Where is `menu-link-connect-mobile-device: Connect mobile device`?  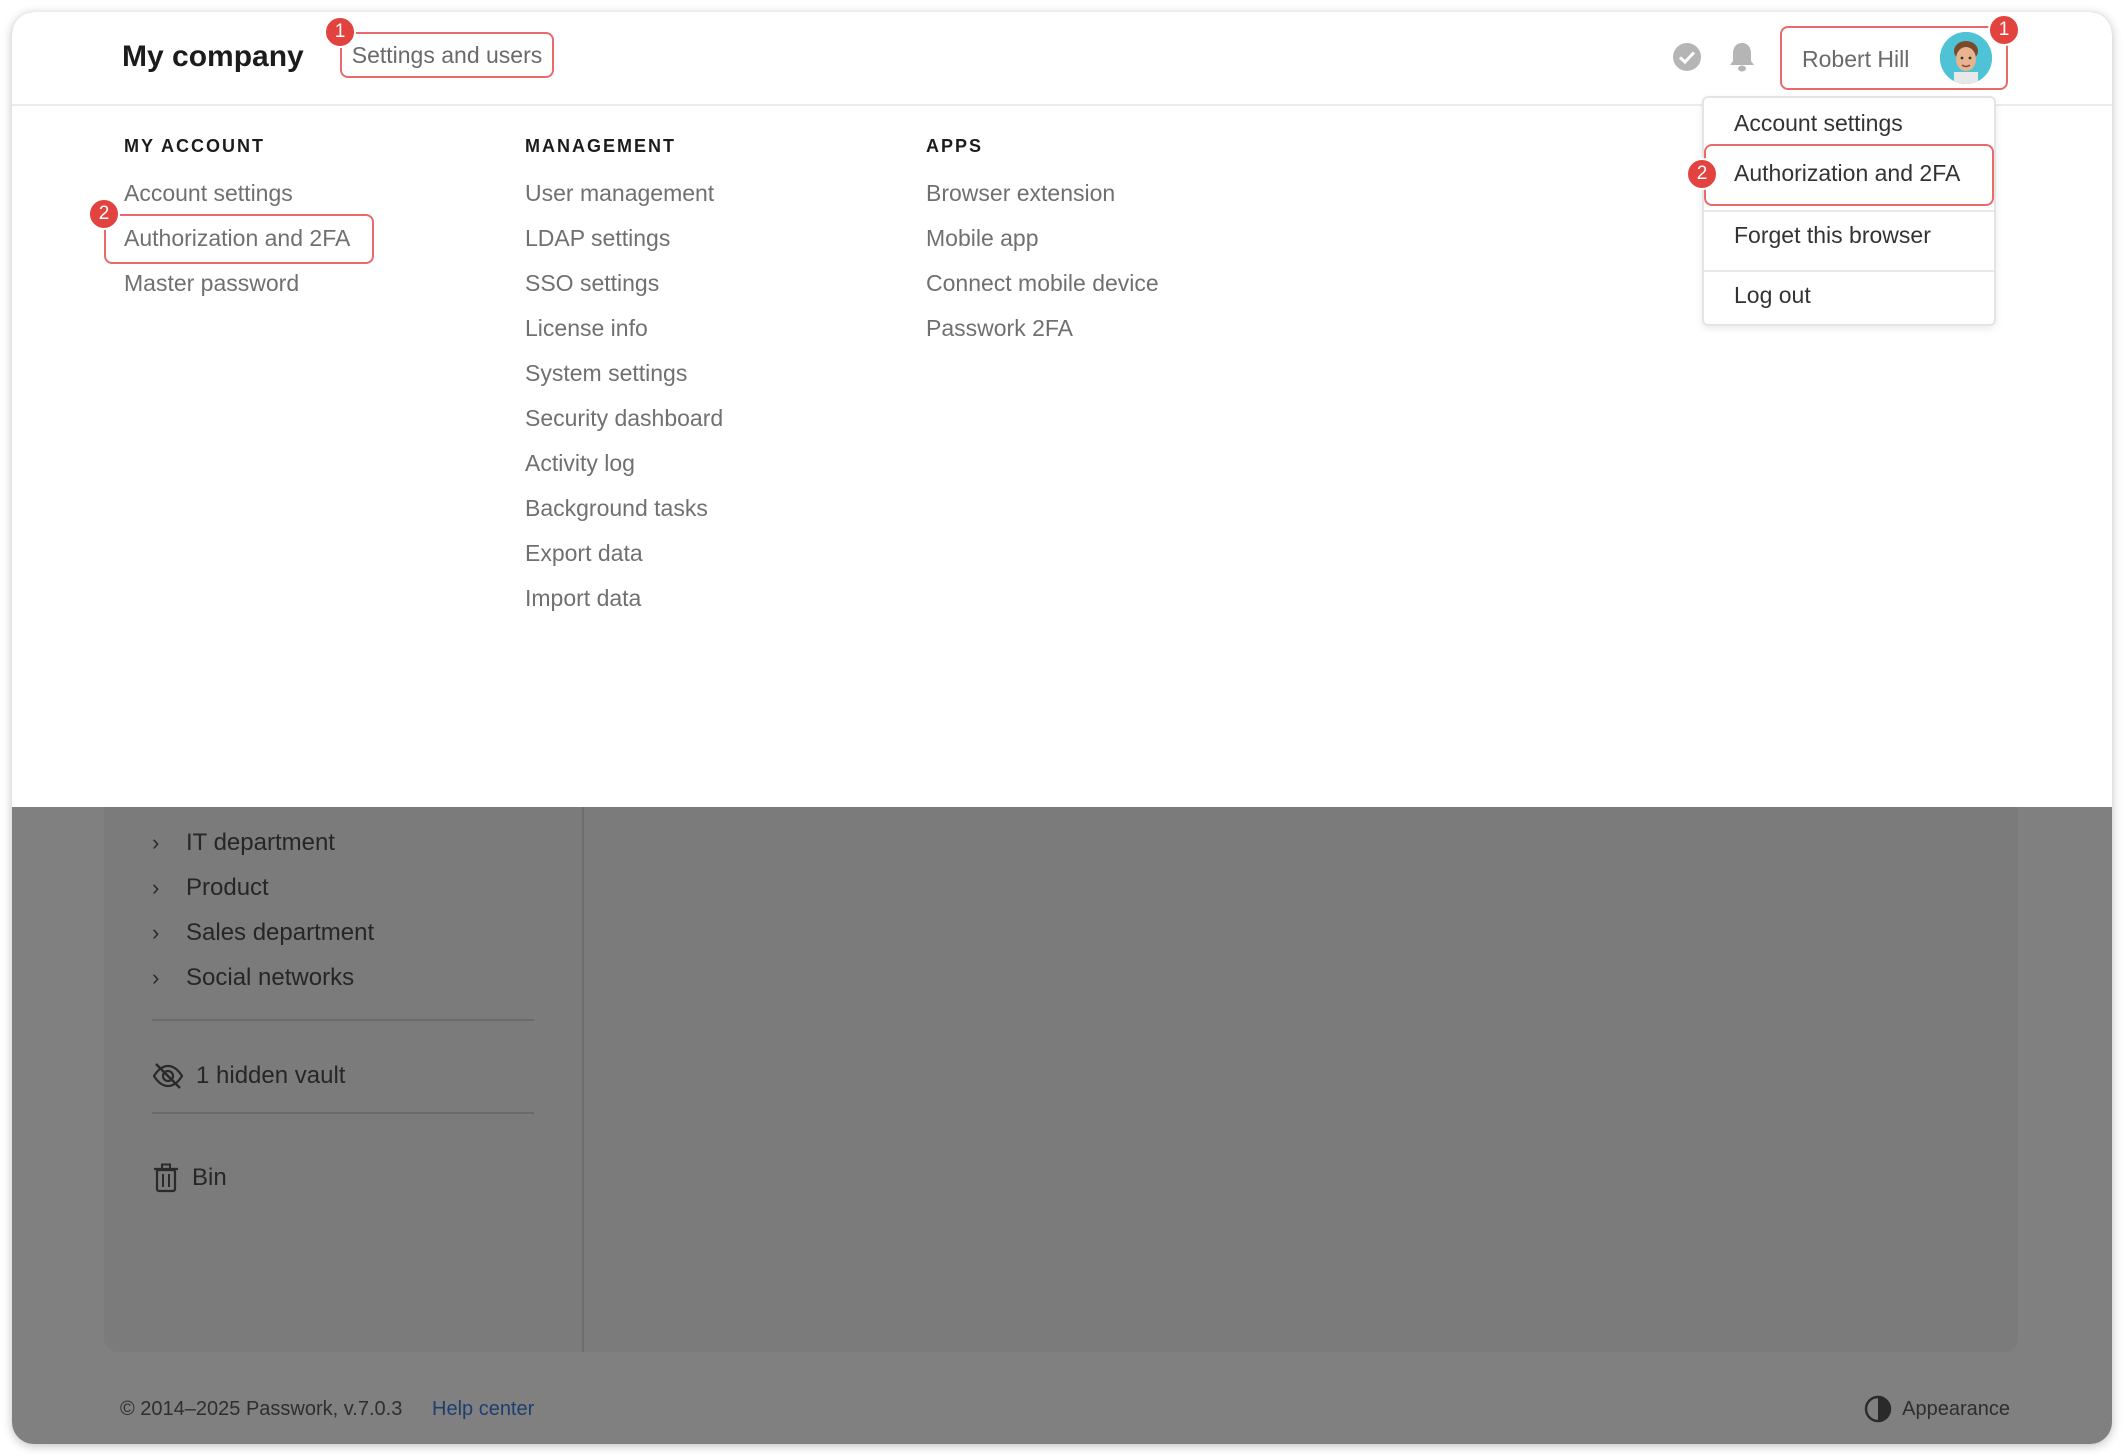 menu-link-connect-mobile-device: Connect mobile device is located at coordinates (1042, 283).